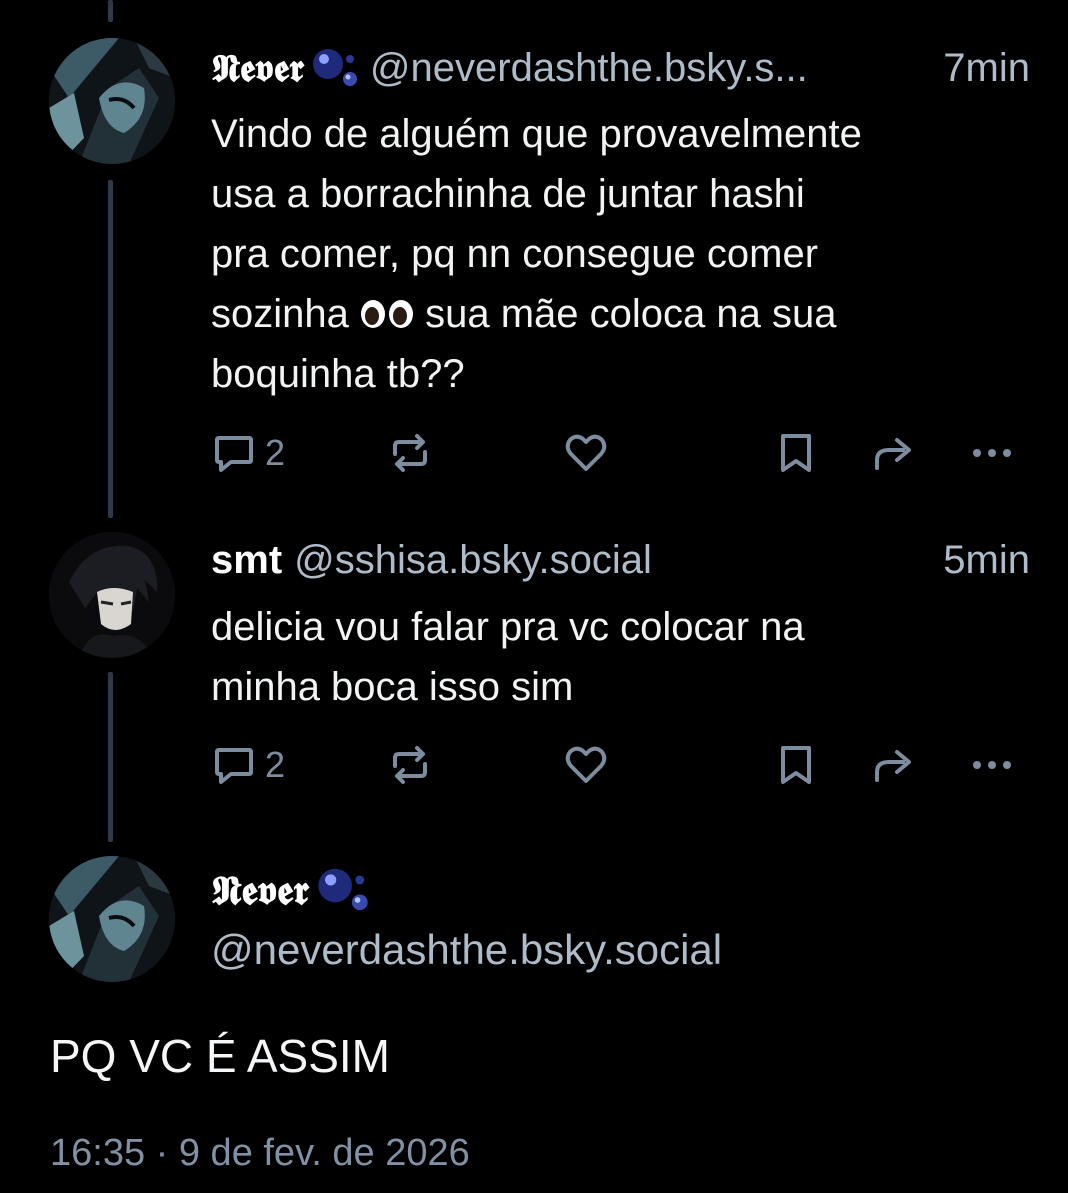 This screenshot has width=1068, height=1193. Describe the element at coordinates (110, 11) in the screenshot. I see `thread-line-top` at that location.